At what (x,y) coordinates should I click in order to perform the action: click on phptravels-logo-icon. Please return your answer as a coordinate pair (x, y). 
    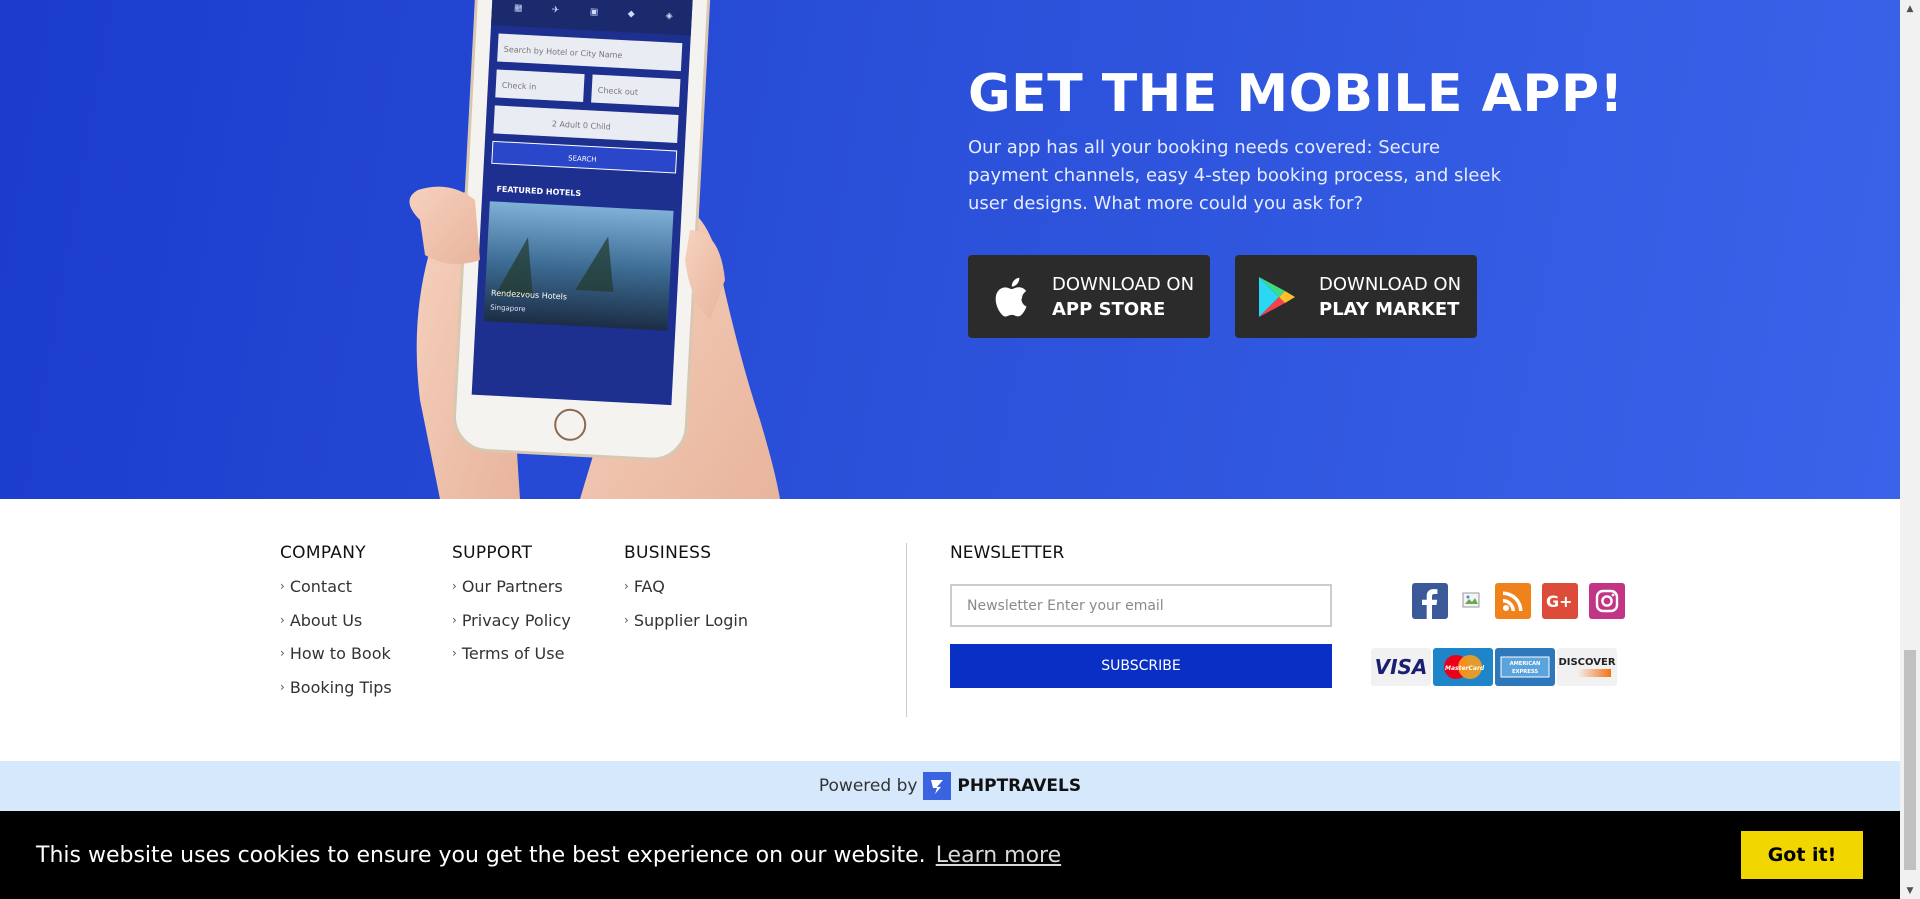
    Looking at the image, I should click on (937, 786).